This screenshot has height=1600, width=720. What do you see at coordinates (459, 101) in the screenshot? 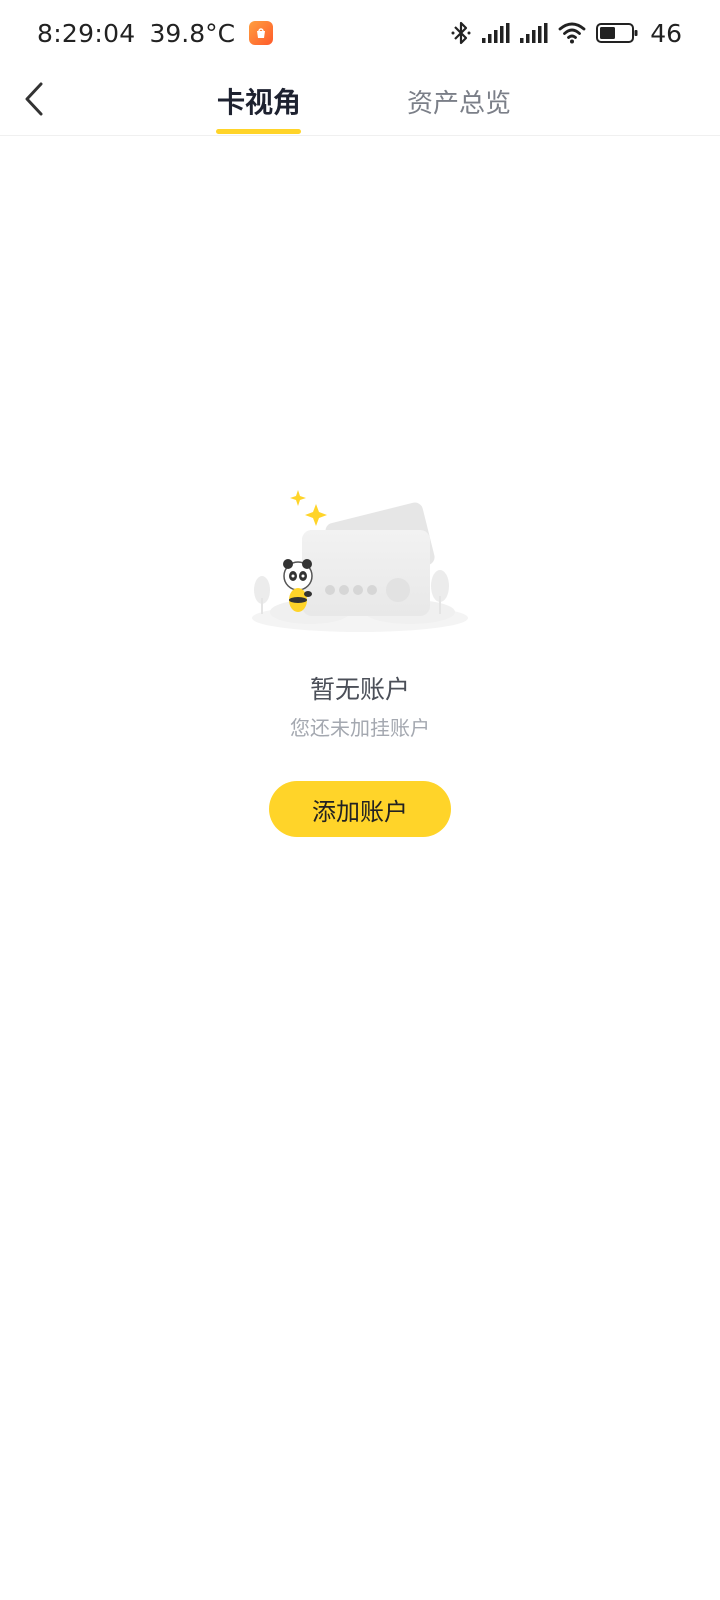
I see `tab-asset-overview: 资产总览` at bounding box center [459, 101].